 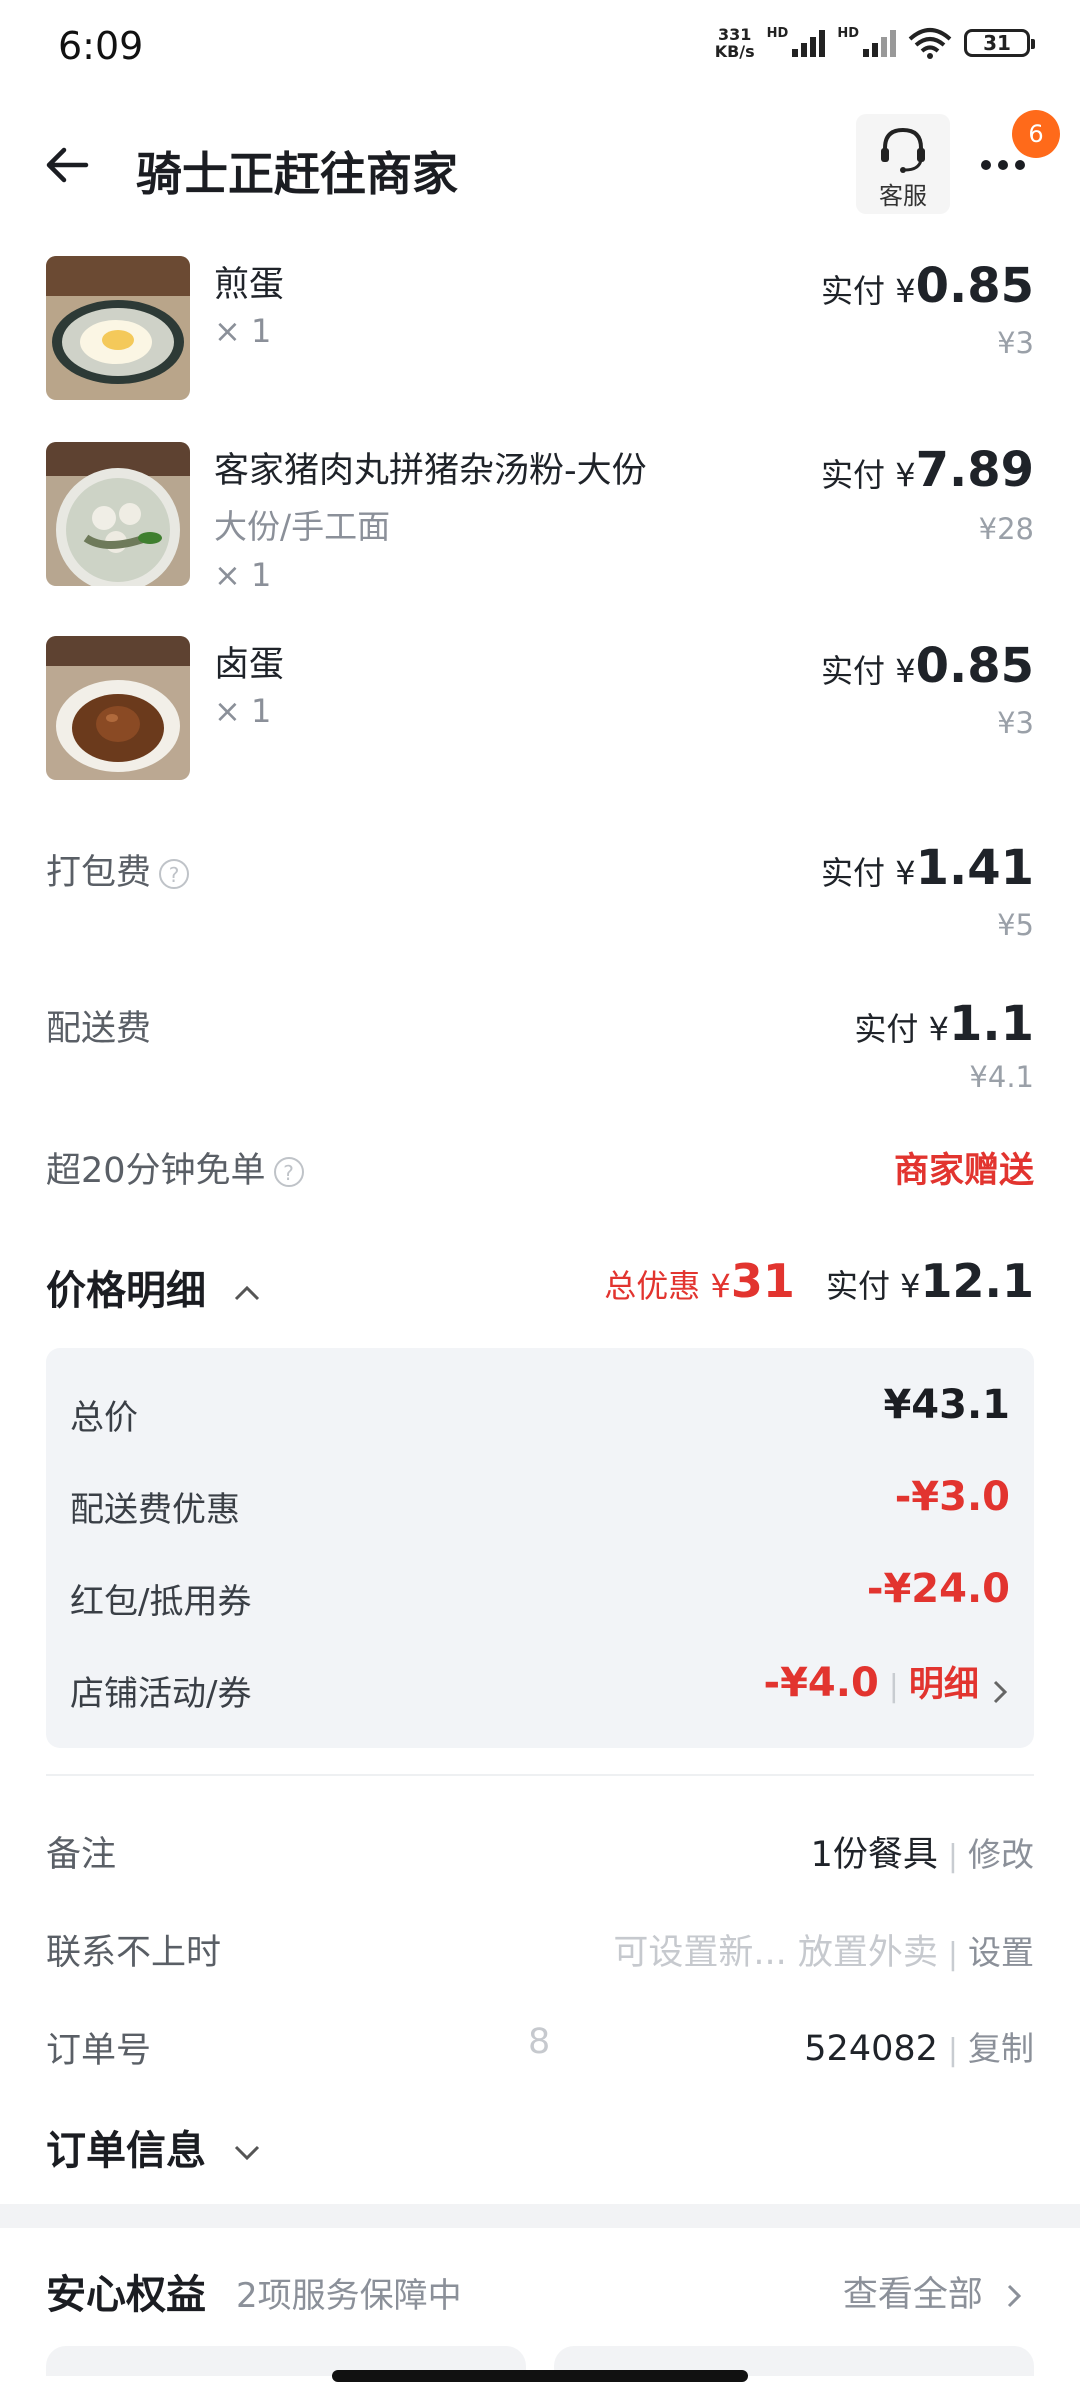 What do you see at coordinates (1001, 1077) in the screenshot?
I see `delivery-fee-original: ¥4.1` at bounding box center [1001, 1077].